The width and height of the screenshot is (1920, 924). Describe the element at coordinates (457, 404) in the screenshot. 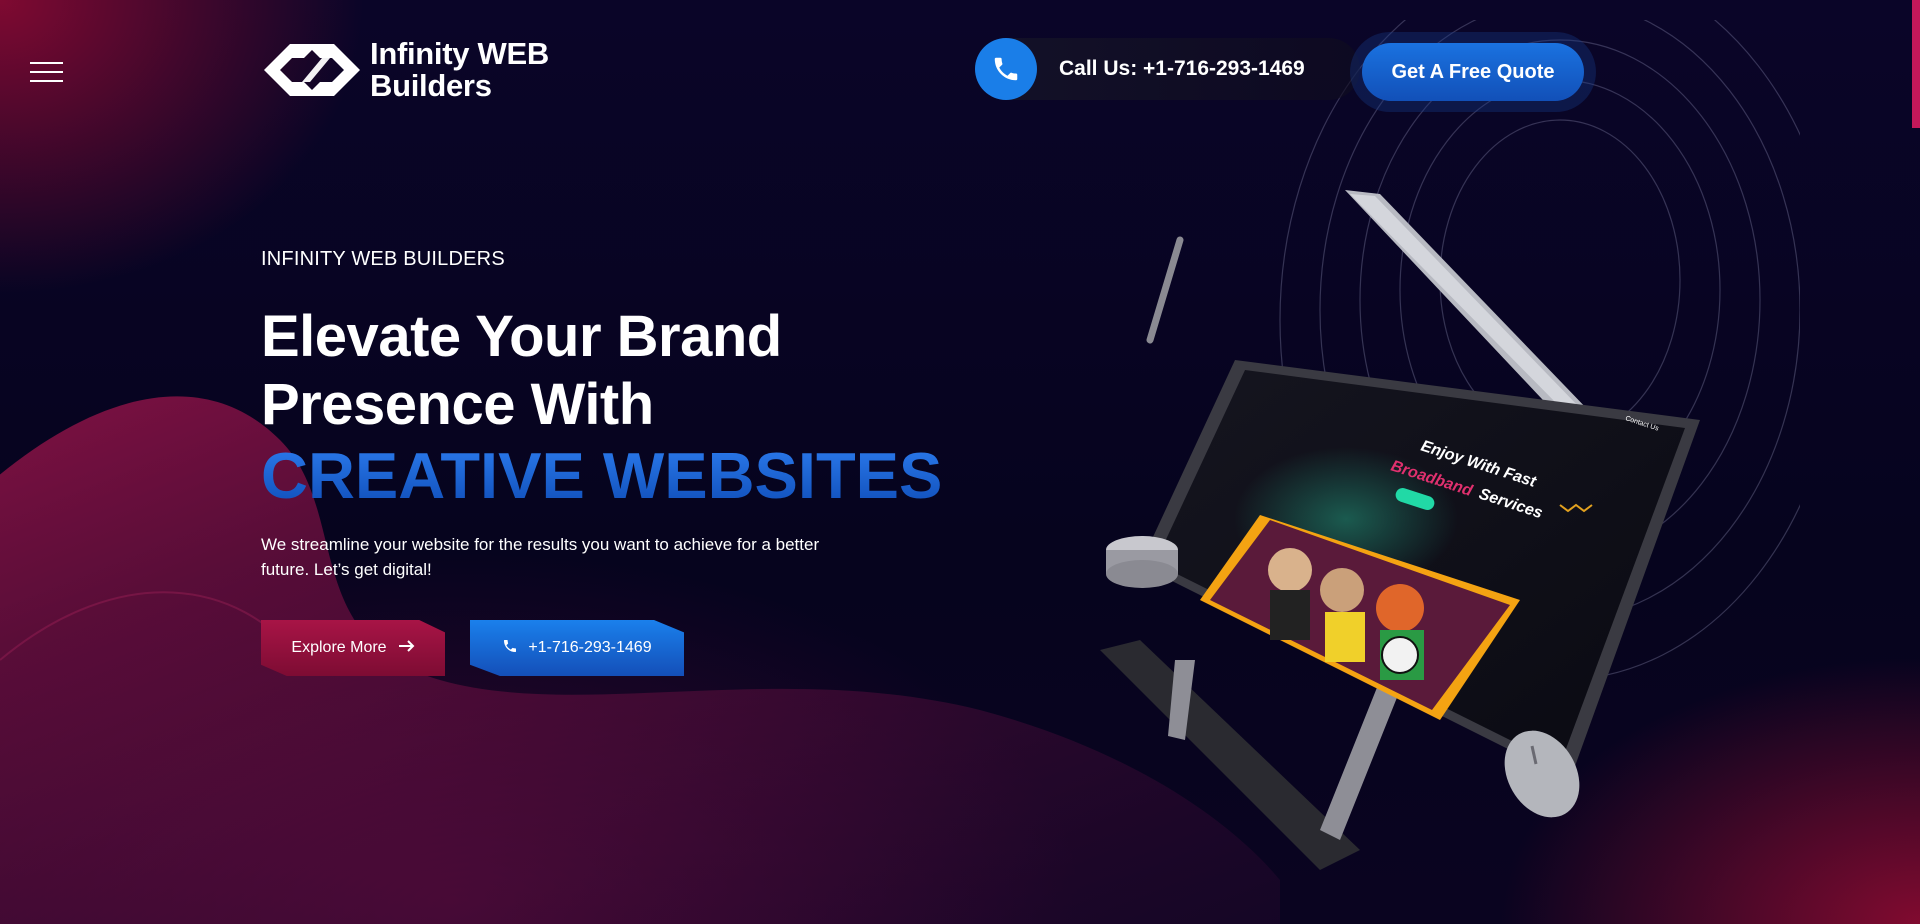

I see `hero-headline-line-2: Presence With` at that location.